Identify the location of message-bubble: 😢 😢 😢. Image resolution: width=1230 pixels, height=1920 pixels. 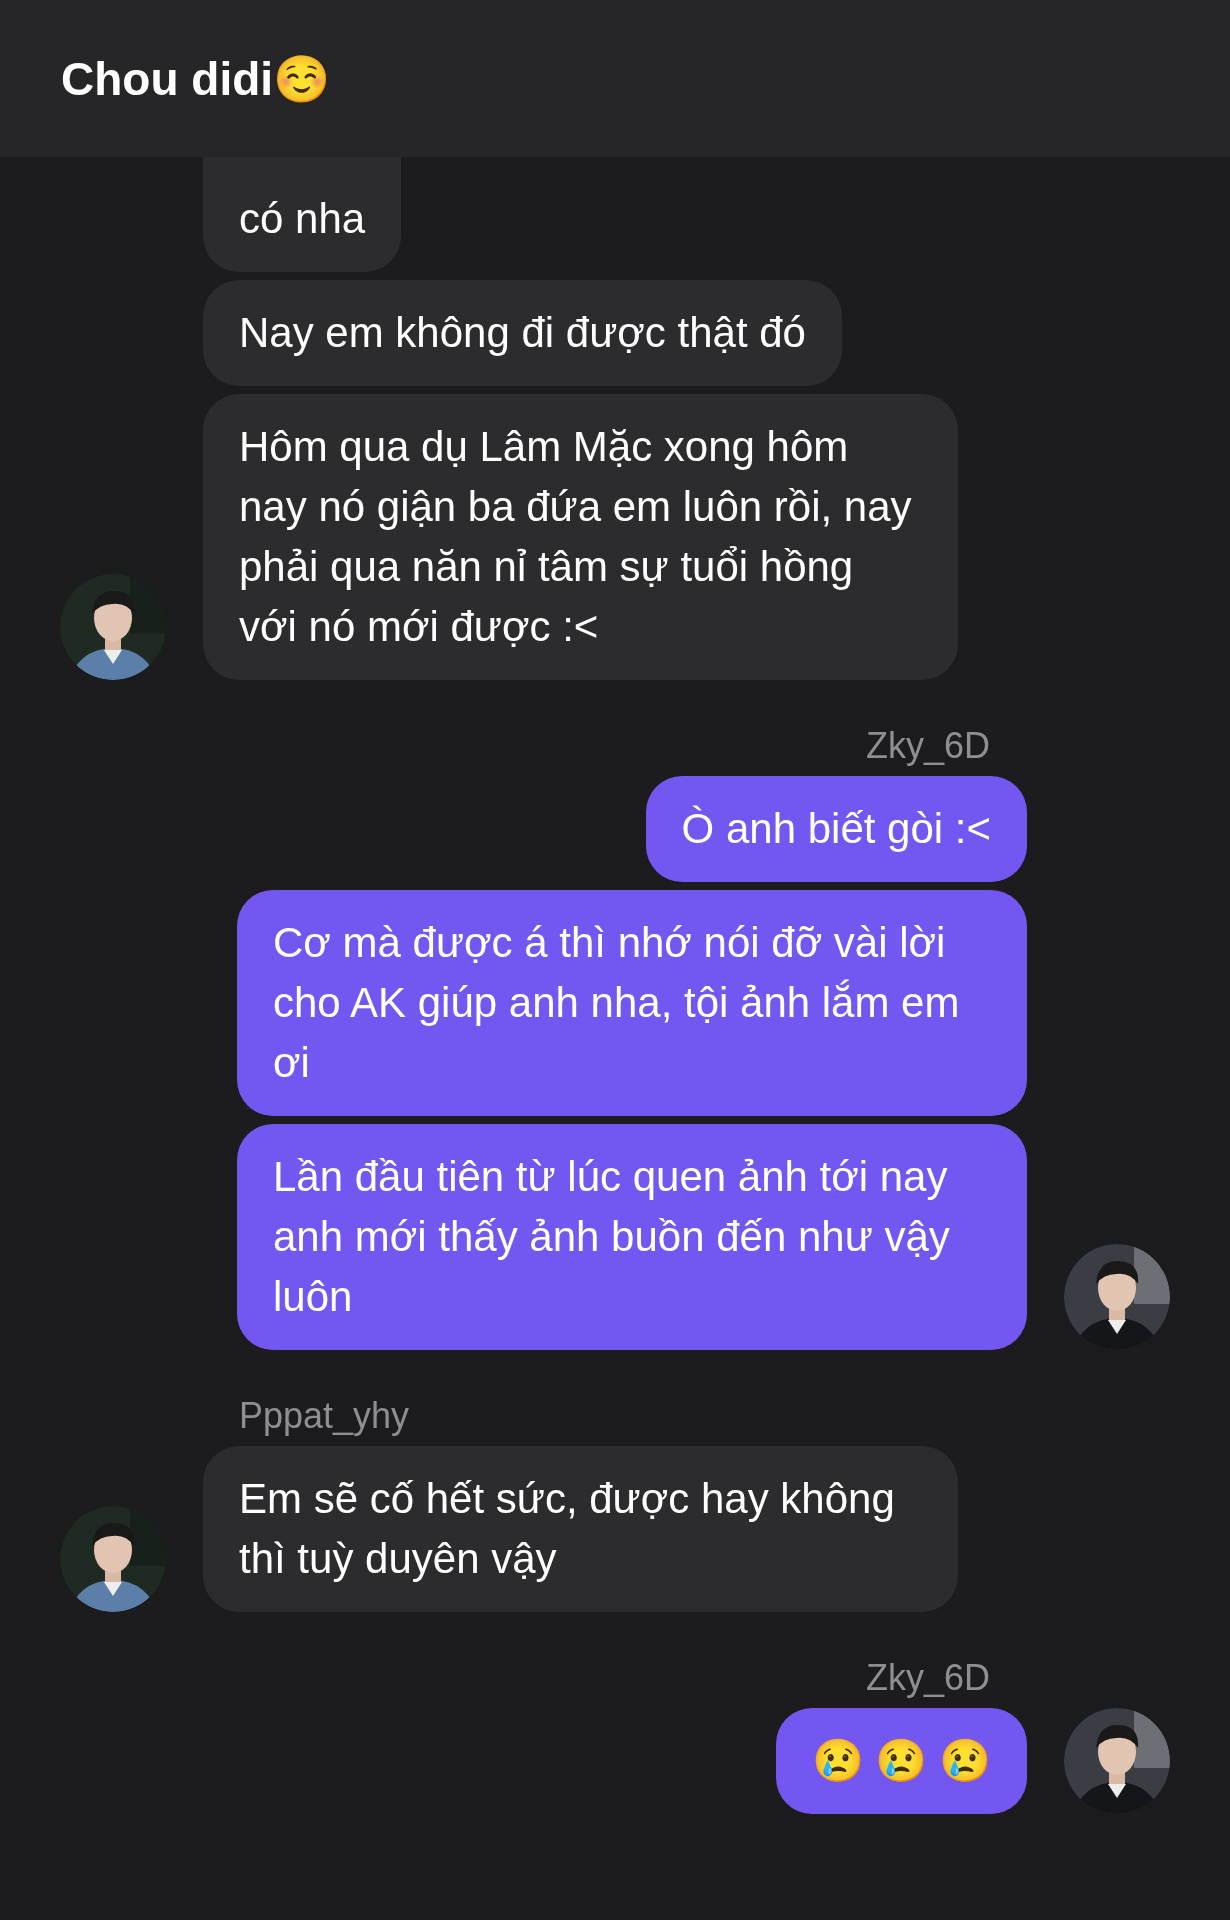
(901, 1761).